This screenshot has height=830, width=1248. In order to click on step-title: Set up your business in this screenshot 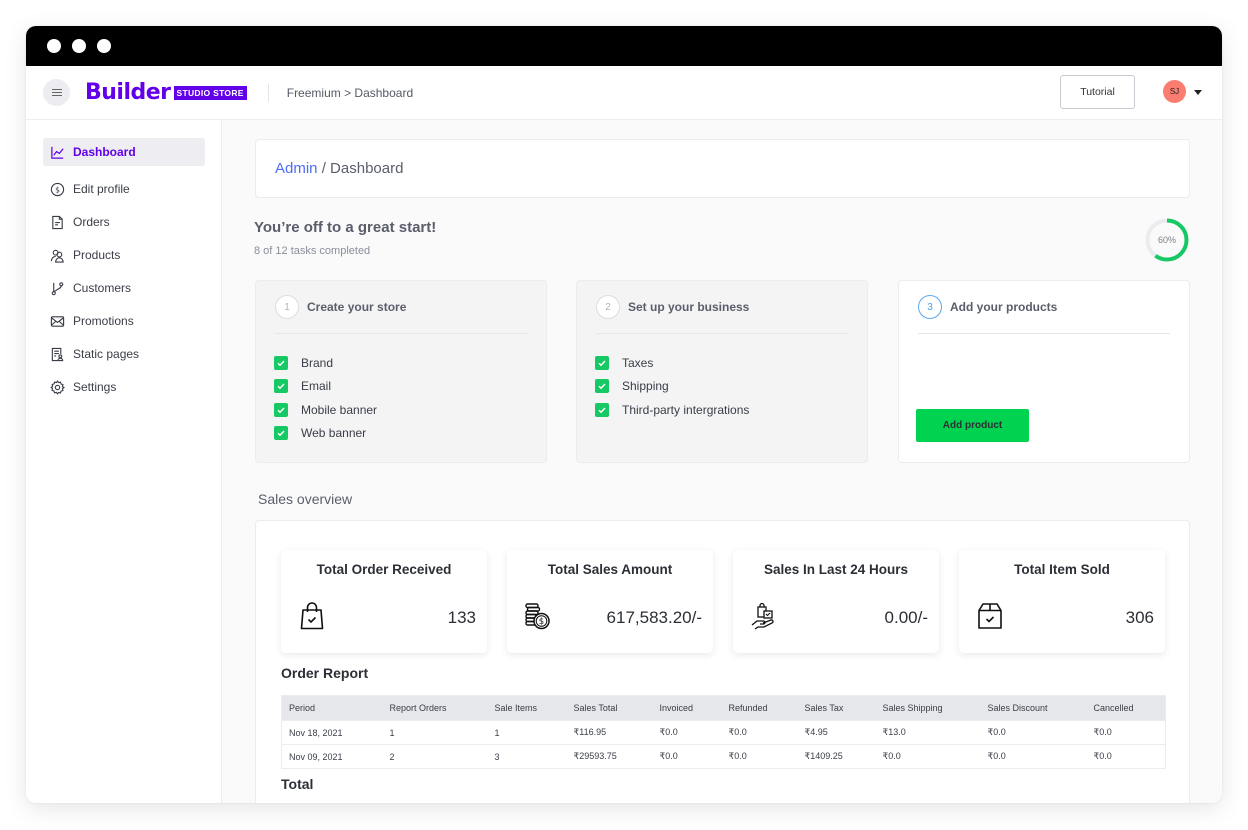, I will do `click(689, 307)`.